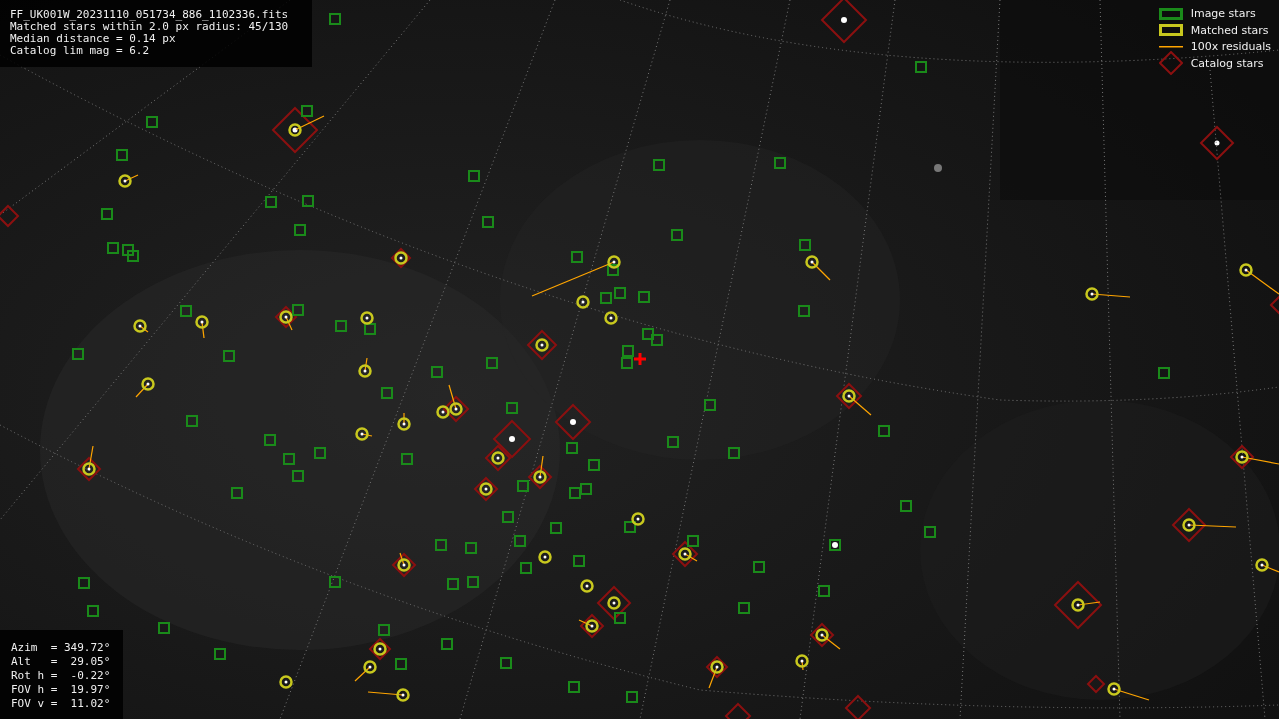  What do you see at coordinates (1223, 14) in the screenshot?
I see `legend-label: Image stars` at bounding box center [1223, 14].